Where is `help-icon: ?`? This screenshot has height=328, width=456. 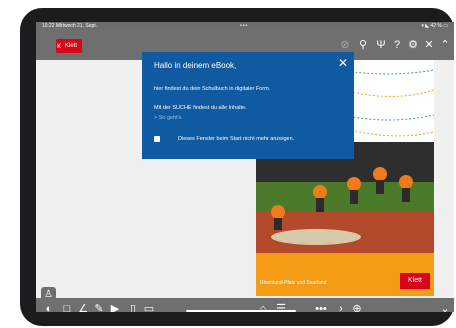
help-icon: ? is located at coordinates (397, 45).